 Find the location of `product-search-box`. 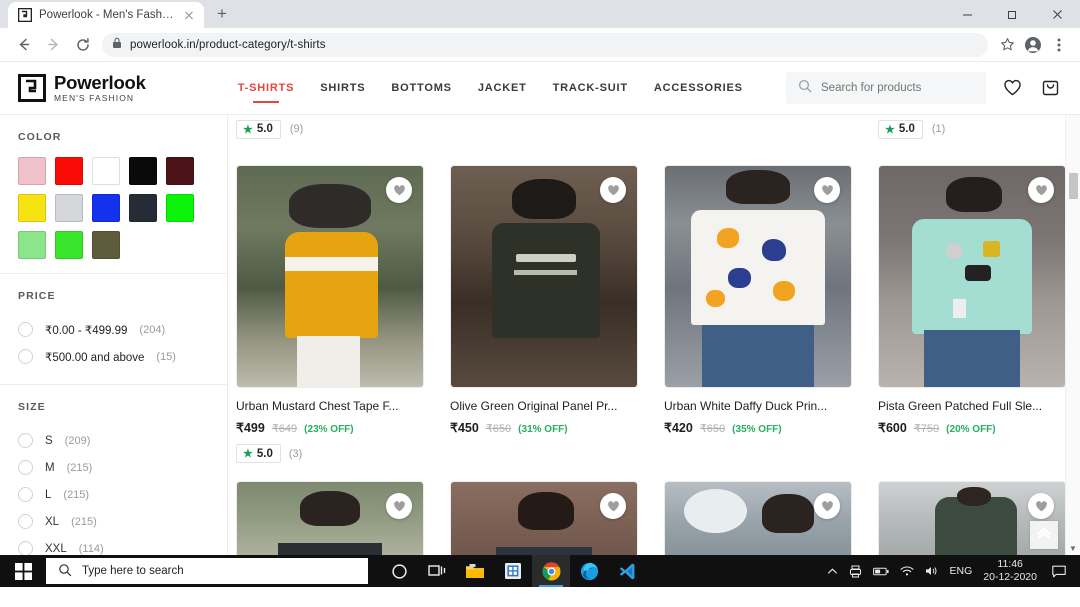

product-search-box is located at coordinates (886, 88).